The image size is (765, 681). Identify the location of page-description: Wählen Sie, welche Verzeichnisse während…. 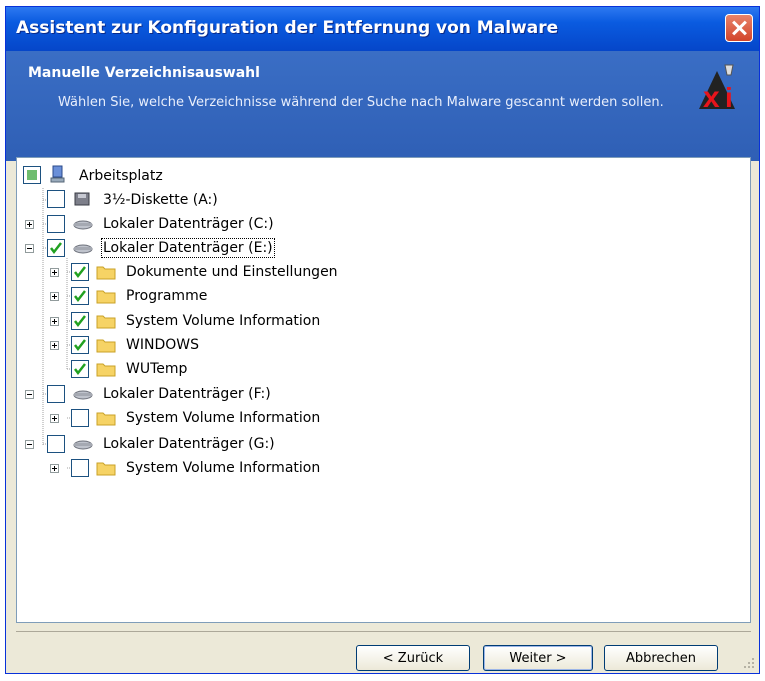
(361, 102).